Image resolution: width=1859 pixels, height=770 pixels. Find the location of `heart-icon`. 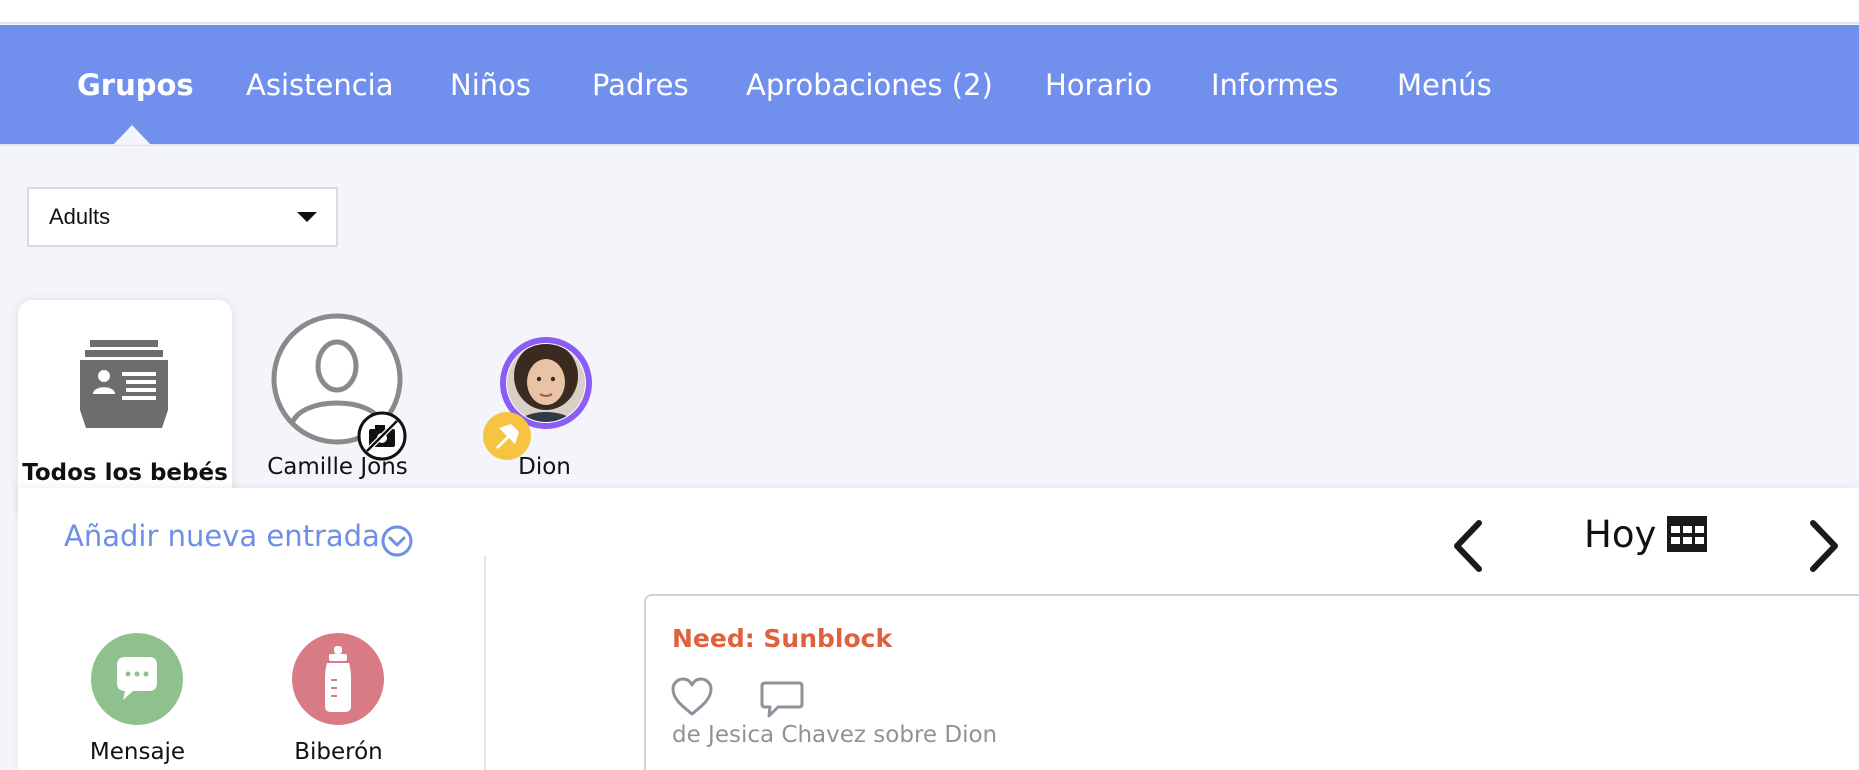

heart-icon is located at coordinates (692, 697).